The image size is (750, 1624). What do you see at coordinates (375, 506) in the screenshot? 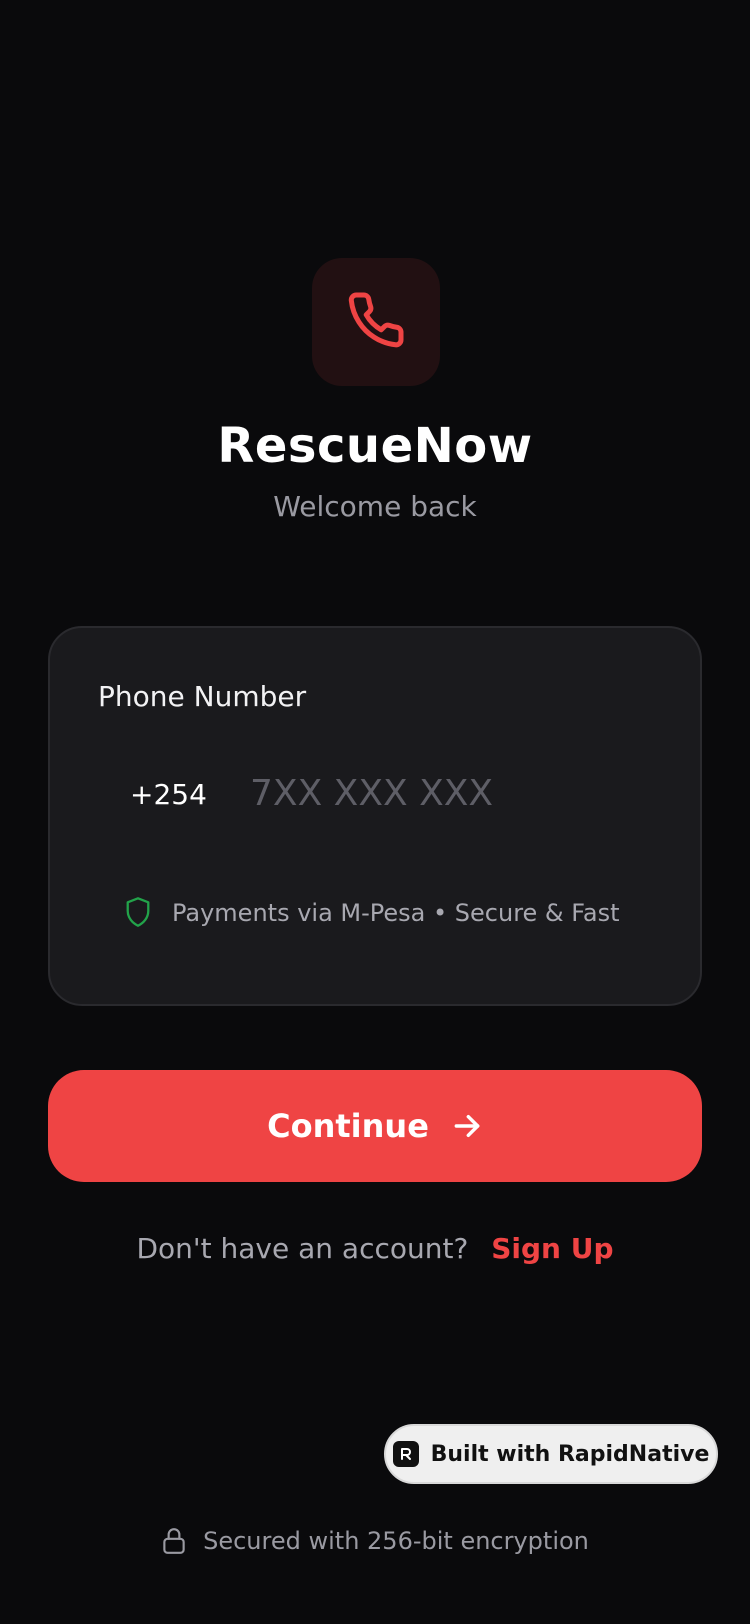
I see `welcome-subtitle: Welcome back` at bounding box center [375, 506].